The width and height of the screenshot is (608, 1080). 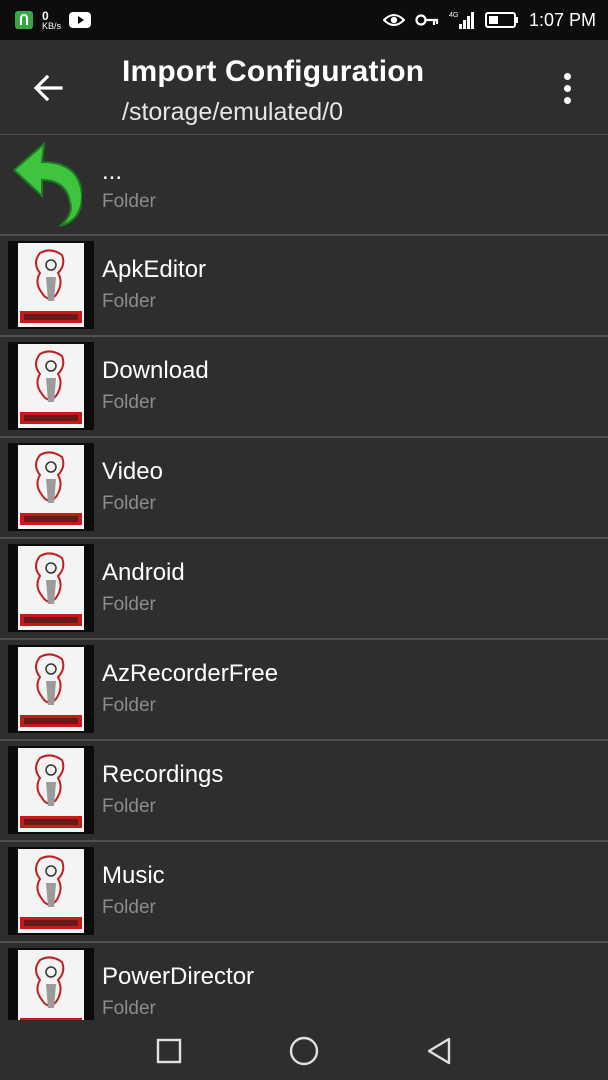 I want to click on list-item: AzRecorderFree Folder, so click(x=304, y=690).